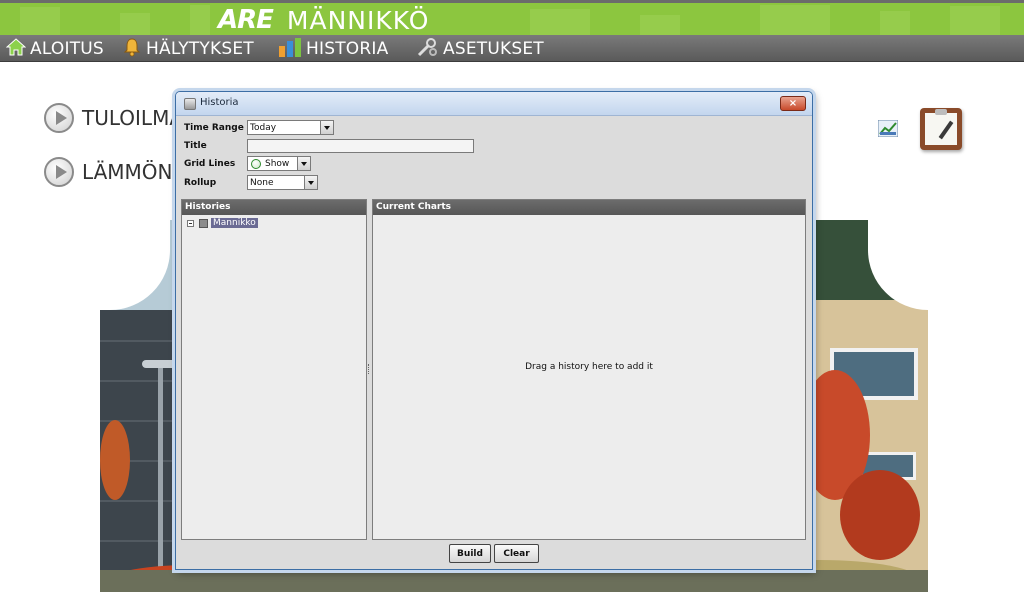  I want to click on grid-lines-icon, so click(256, 163).